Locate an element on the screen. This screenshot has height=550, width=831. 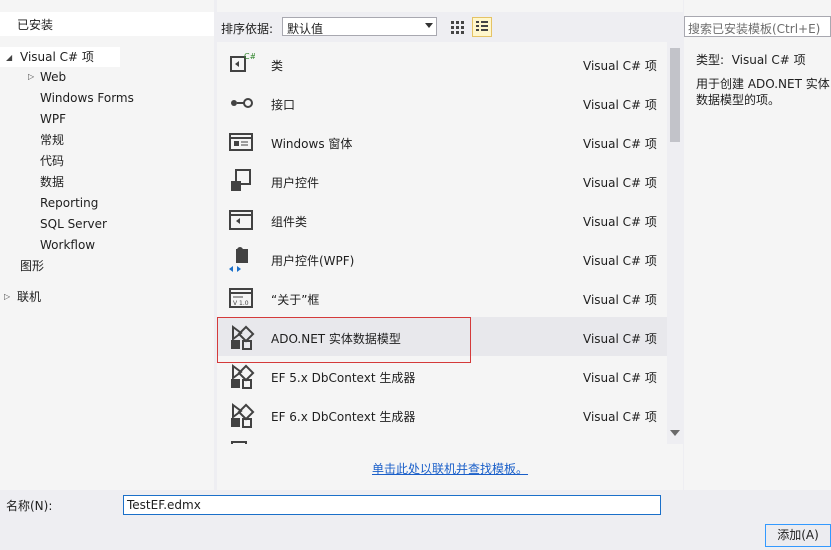
template-name: EF 5.x DbContext 生成器 is located at coordinates (343, 378).